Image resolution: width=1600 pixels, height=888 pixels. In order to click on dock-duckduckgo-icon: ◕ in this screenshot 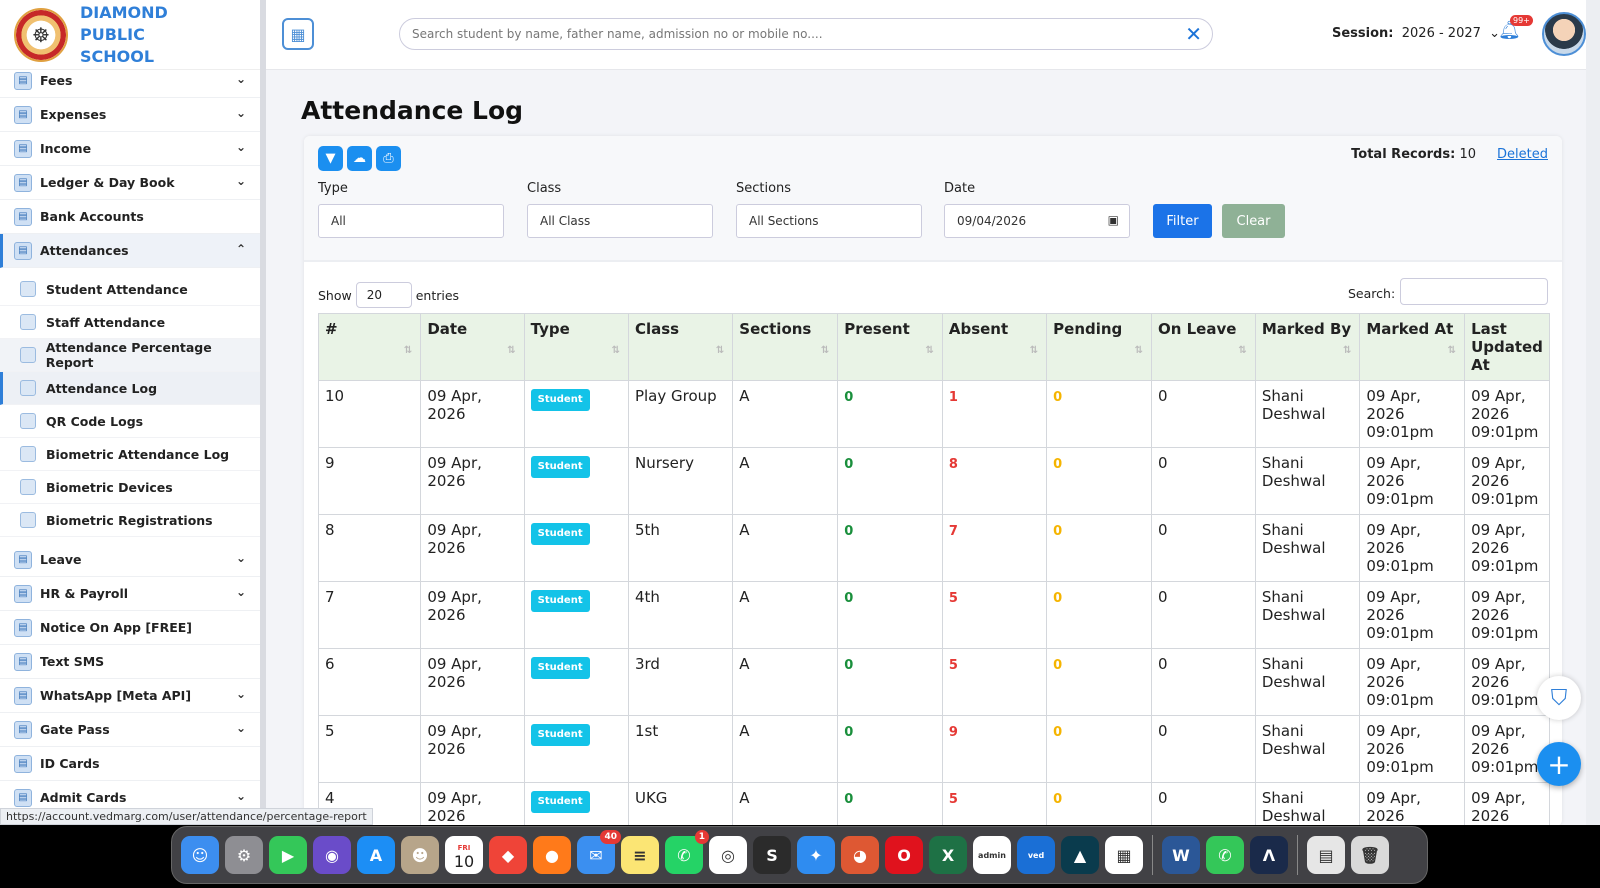, I will do `click(860, 855)`.